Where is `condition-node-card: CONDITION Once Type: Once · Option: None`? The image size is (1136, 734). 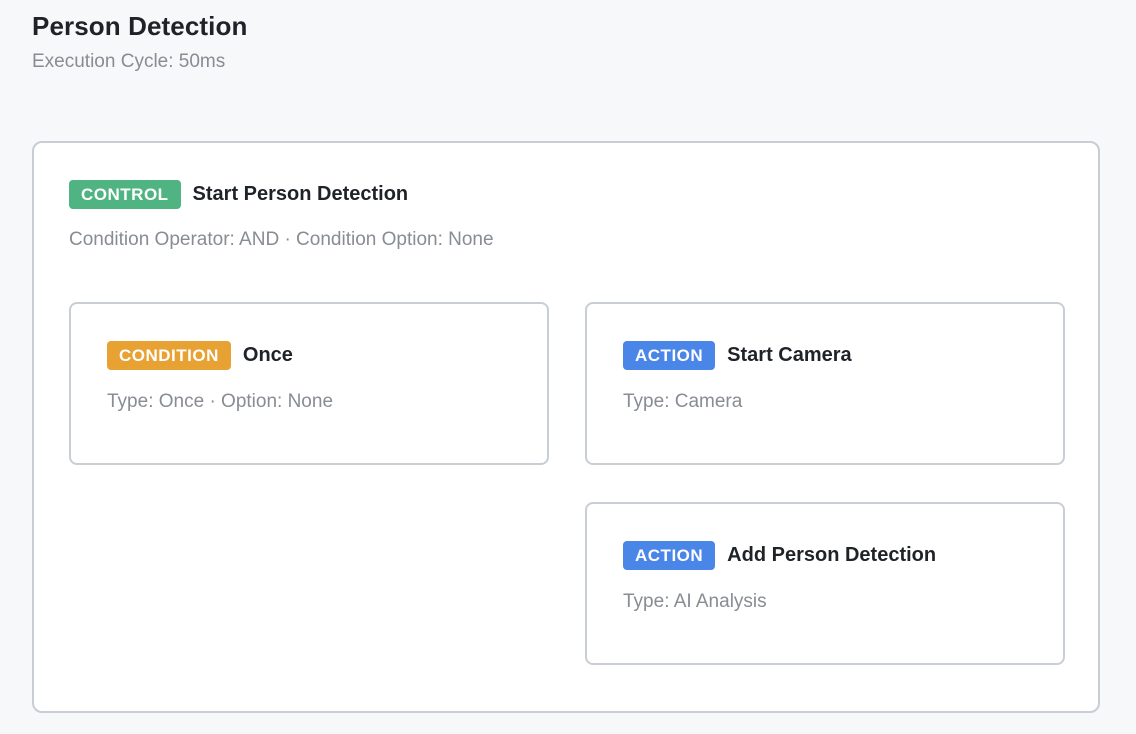
condition-node-card: CONDITION Once Type: Once · Option: None is located at coordinates (309, 383).